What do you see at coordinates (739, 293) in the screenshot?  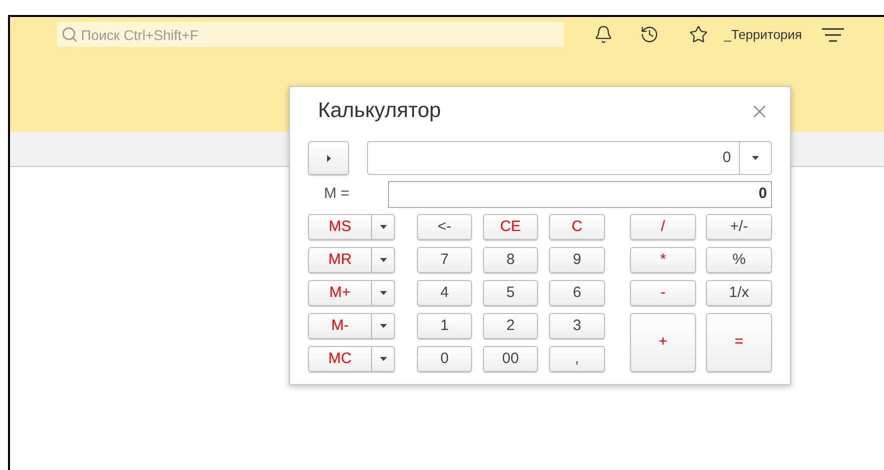 I see `operation-button: 1/x` at bounding box center [739, 293].